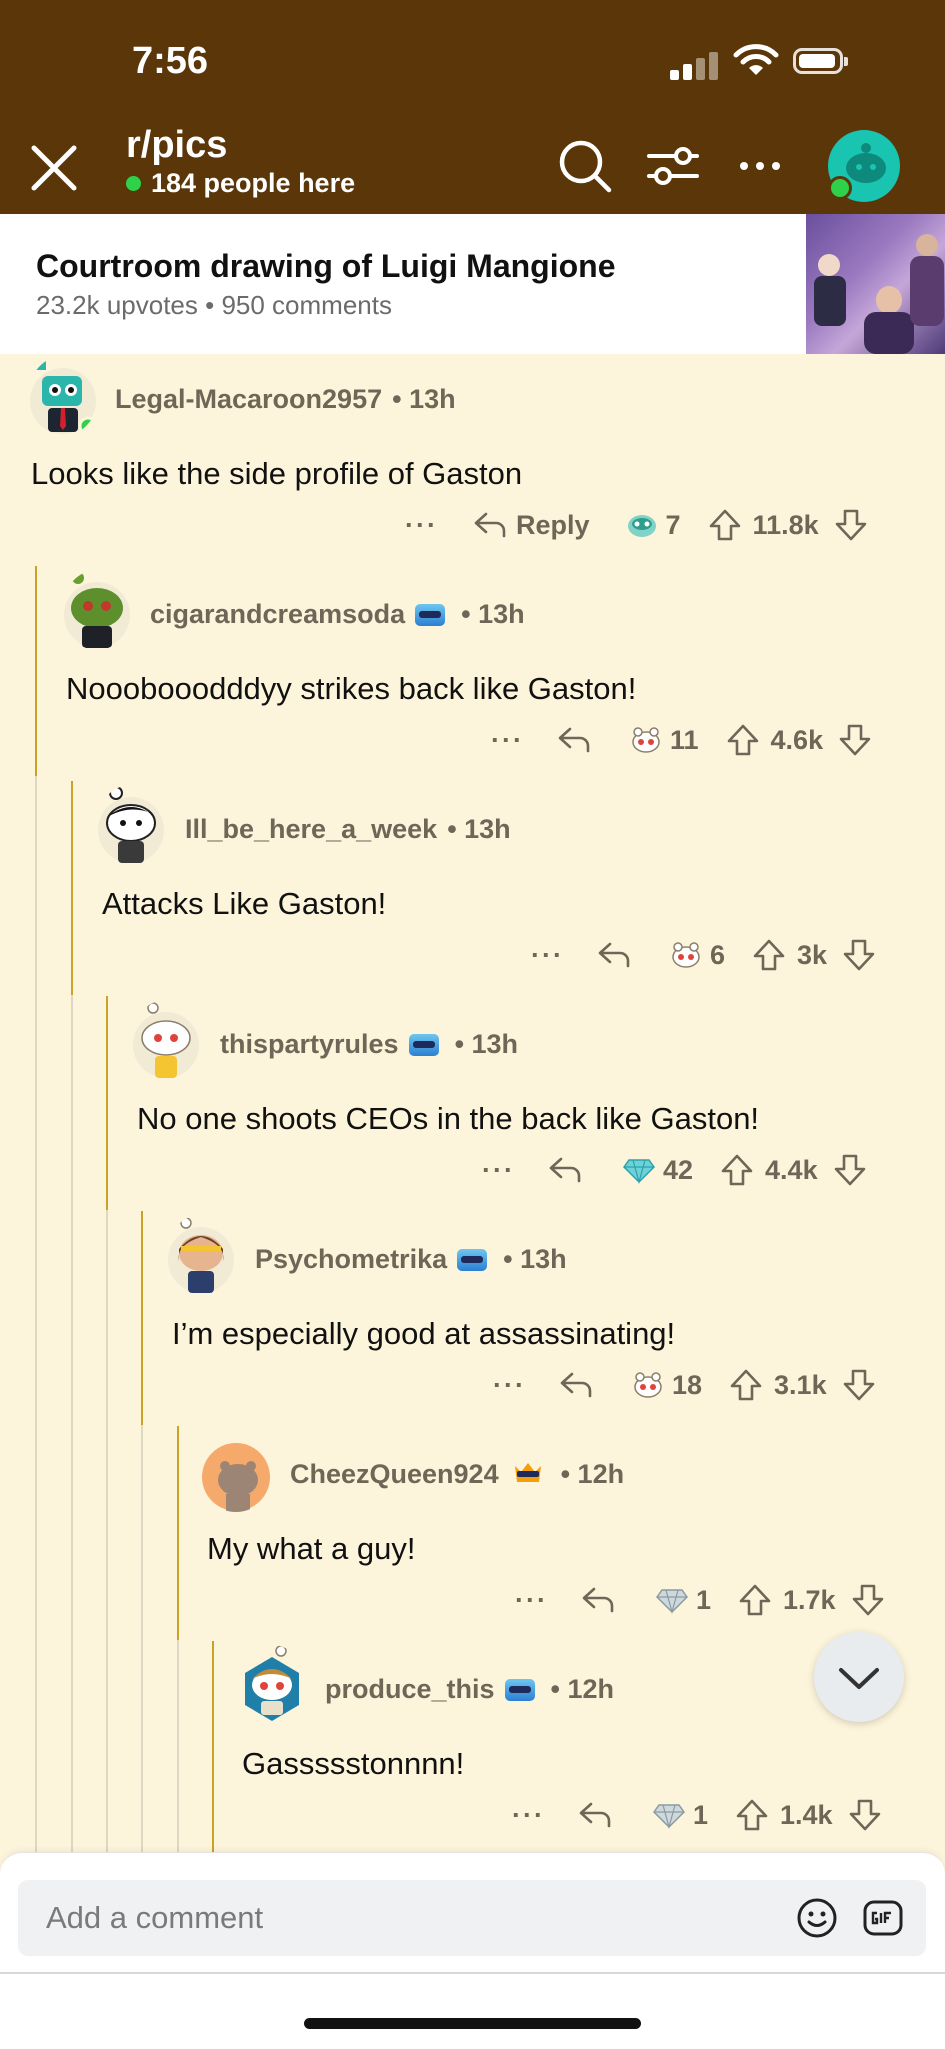 This screenshot has width=945, height=2049. What do you see at coordinates (883, 1918) in the screenshot?
I see `gif-icon` at bounding box center [883, 1918].